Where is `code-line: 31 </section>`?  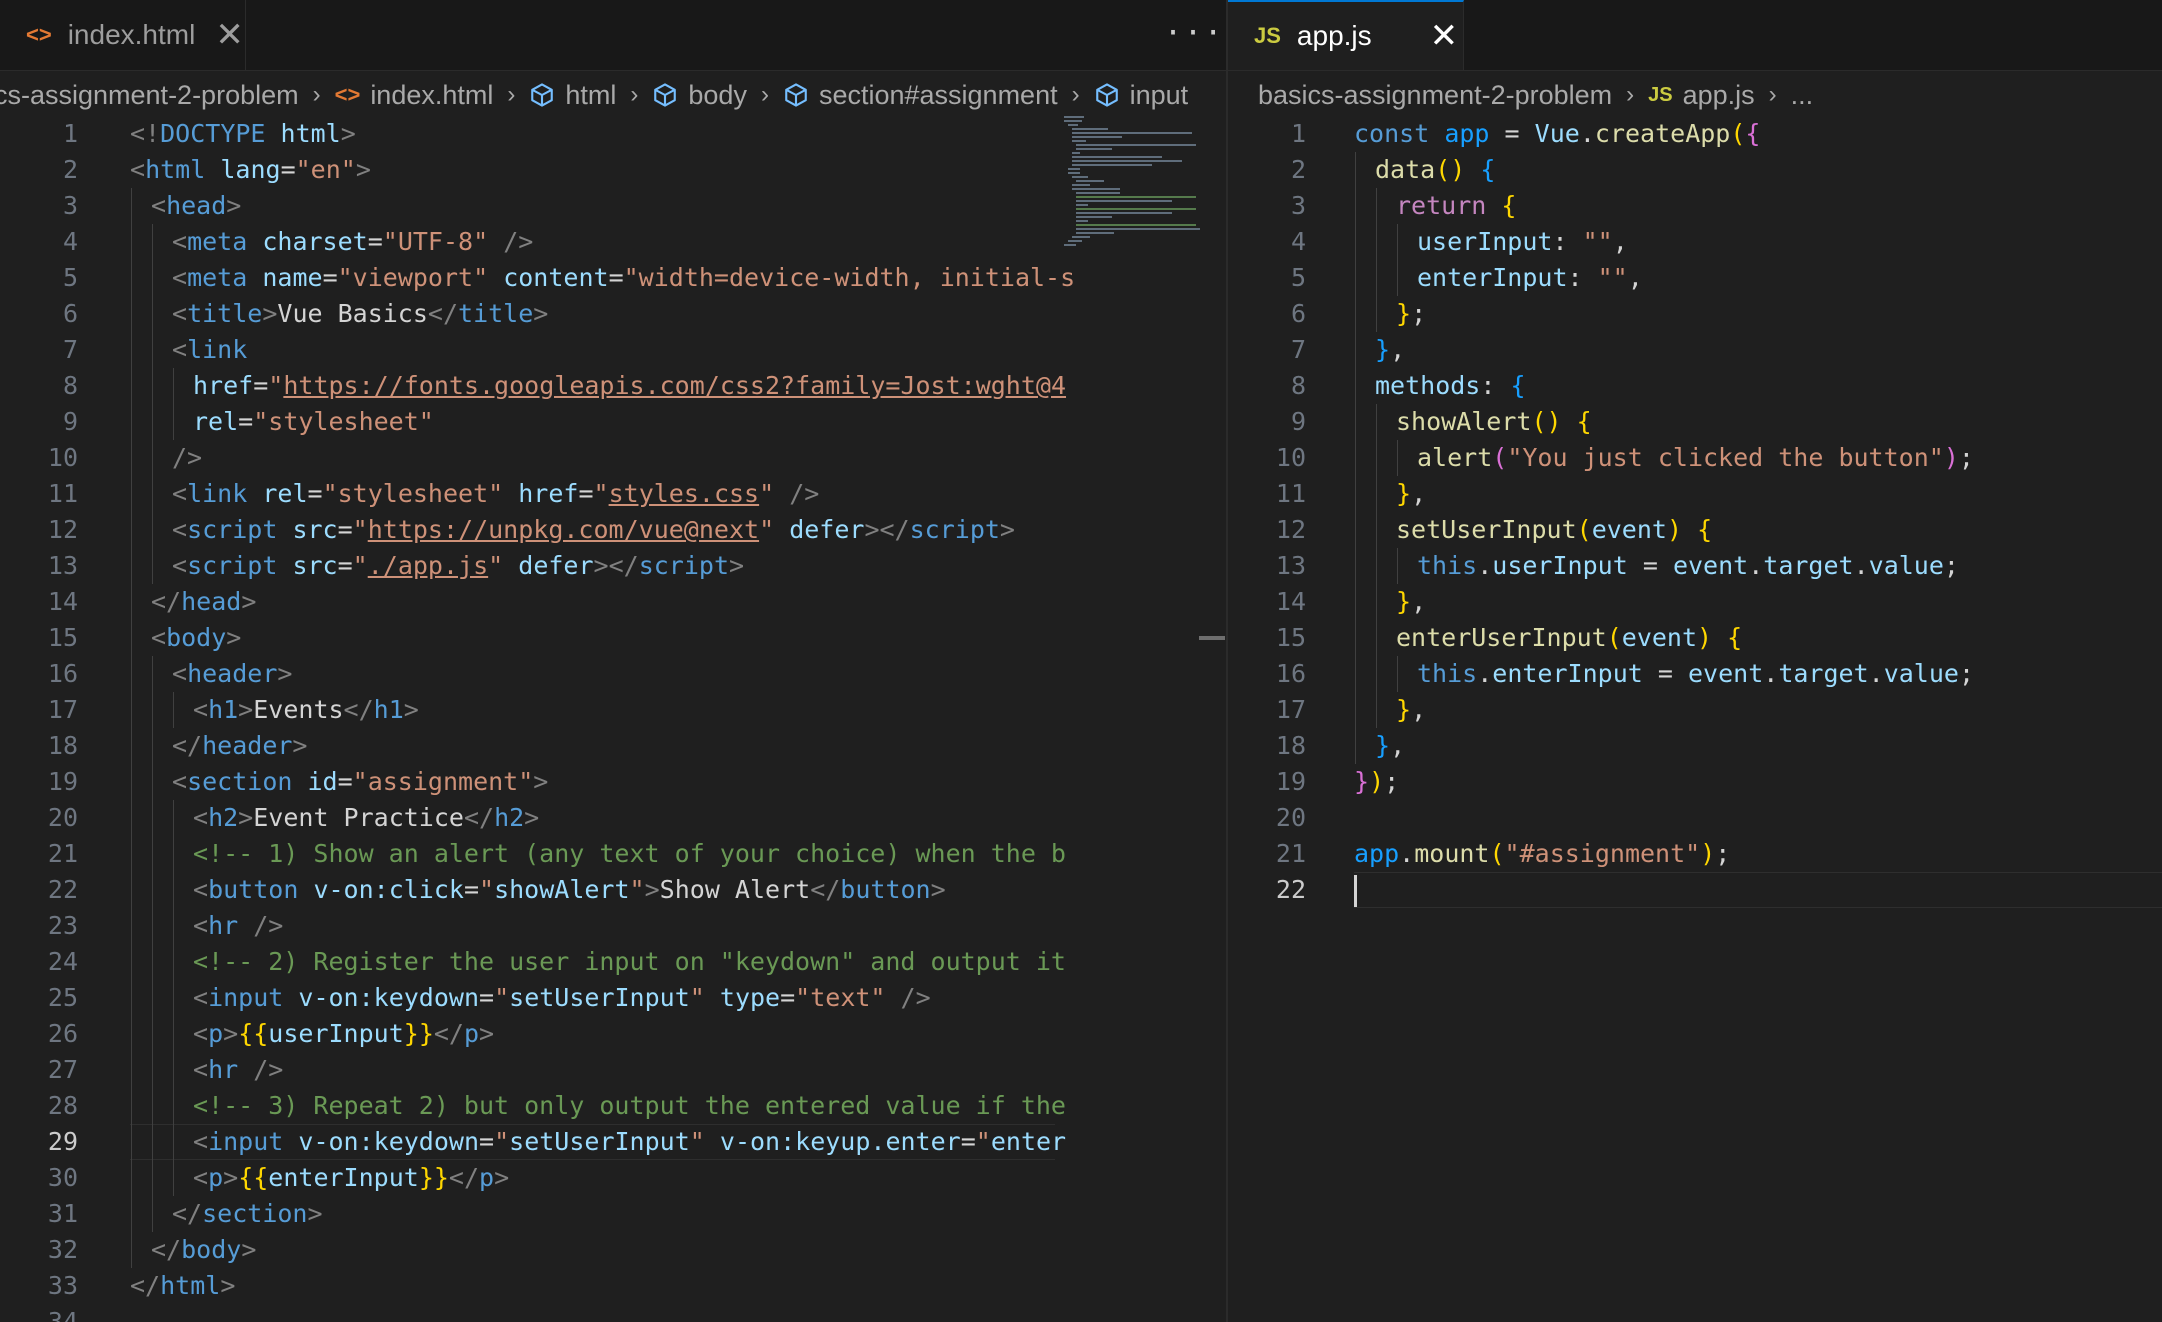
code-line: 31 </section> is located at coordinates (528, 1214).